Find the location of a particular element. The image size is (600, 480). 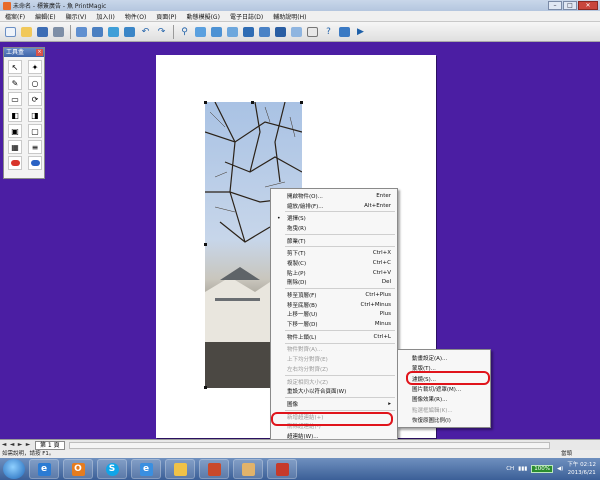

ungroup-tool-icon: ▢ is located at coordinates (35, 131).